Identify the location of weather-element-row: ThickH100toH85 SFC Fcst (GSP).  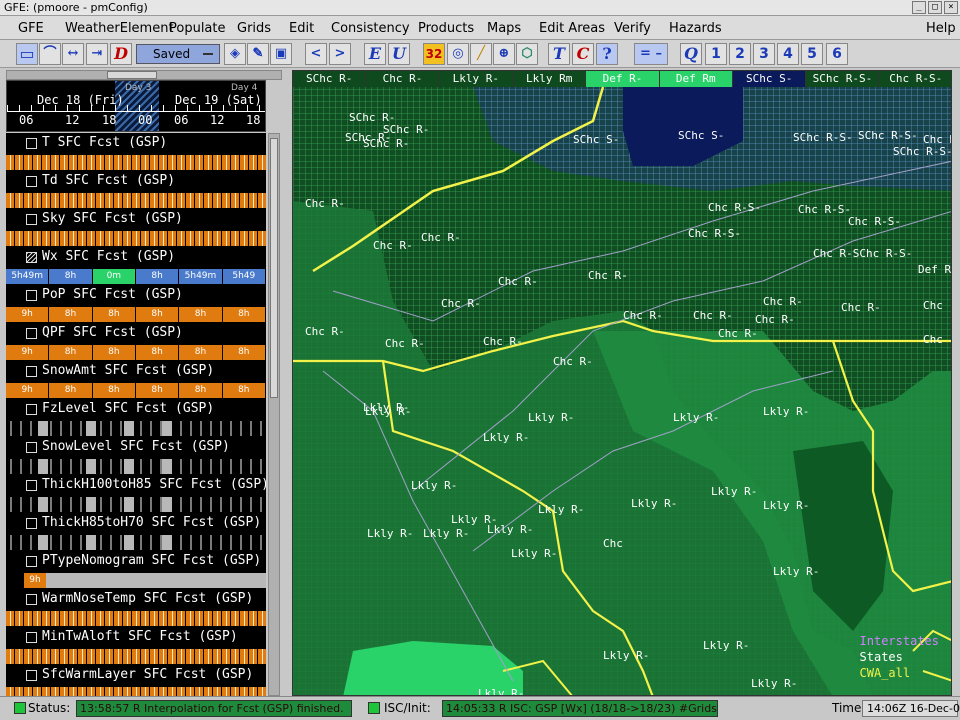
(136, 494).